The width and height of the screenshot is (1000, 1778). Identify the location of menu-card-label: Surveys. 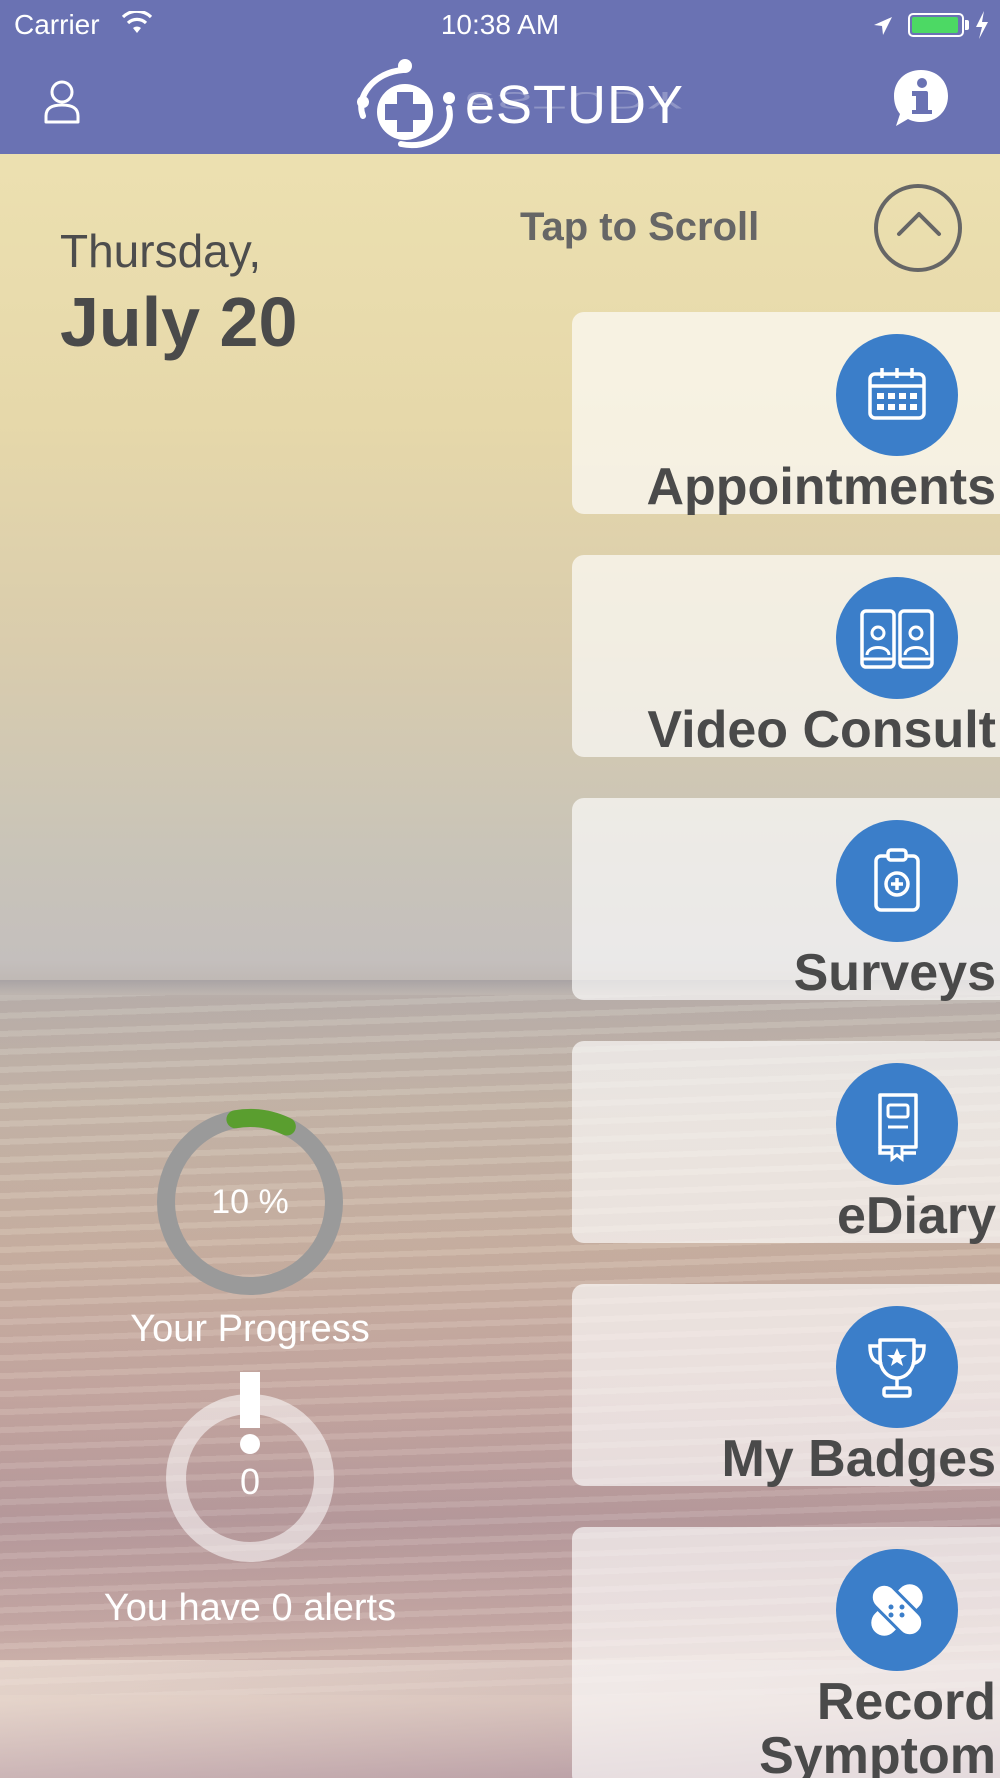
(894, 973).